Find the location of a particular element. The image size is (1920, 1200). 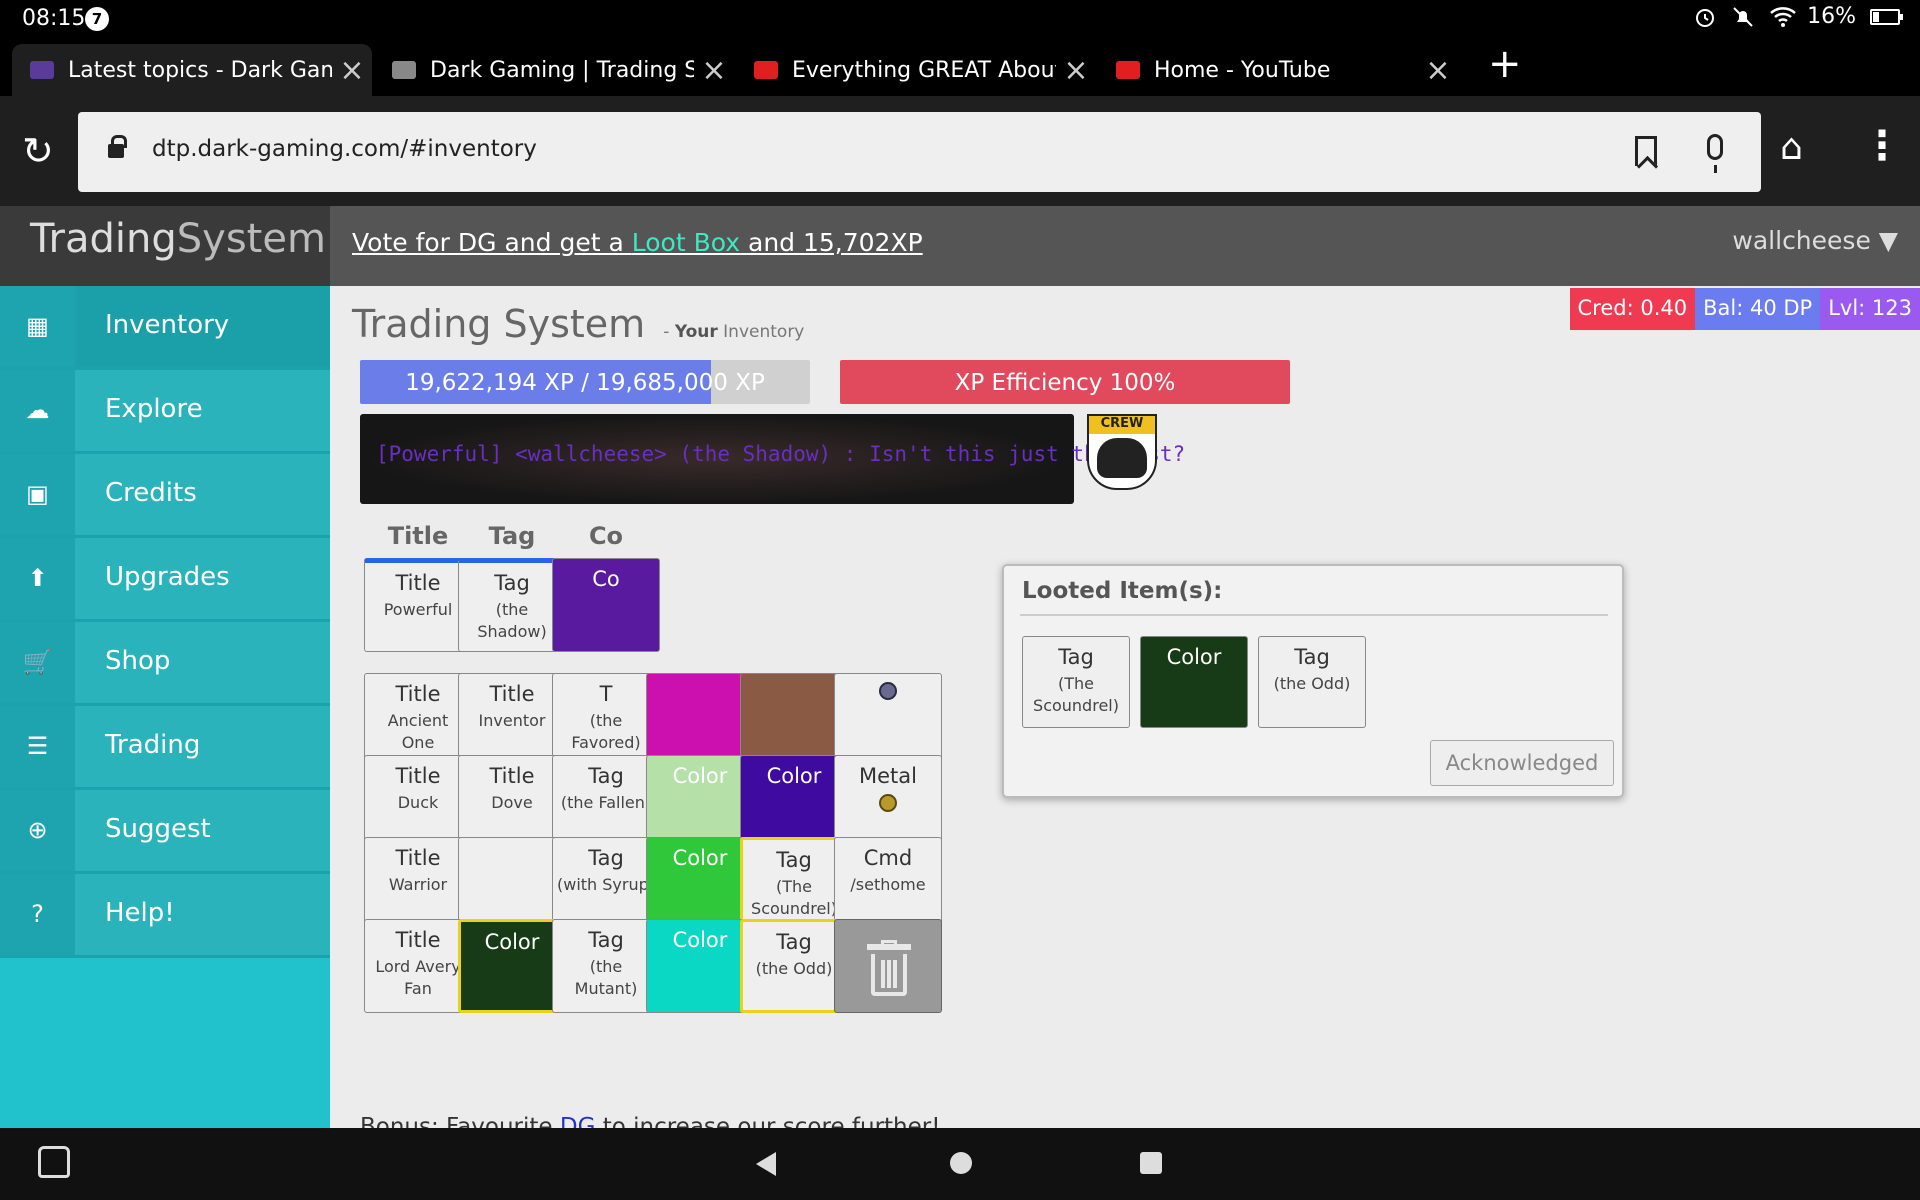

inventory-slot: Tag (The Scoundrel) is located at coordinates (794, 884).